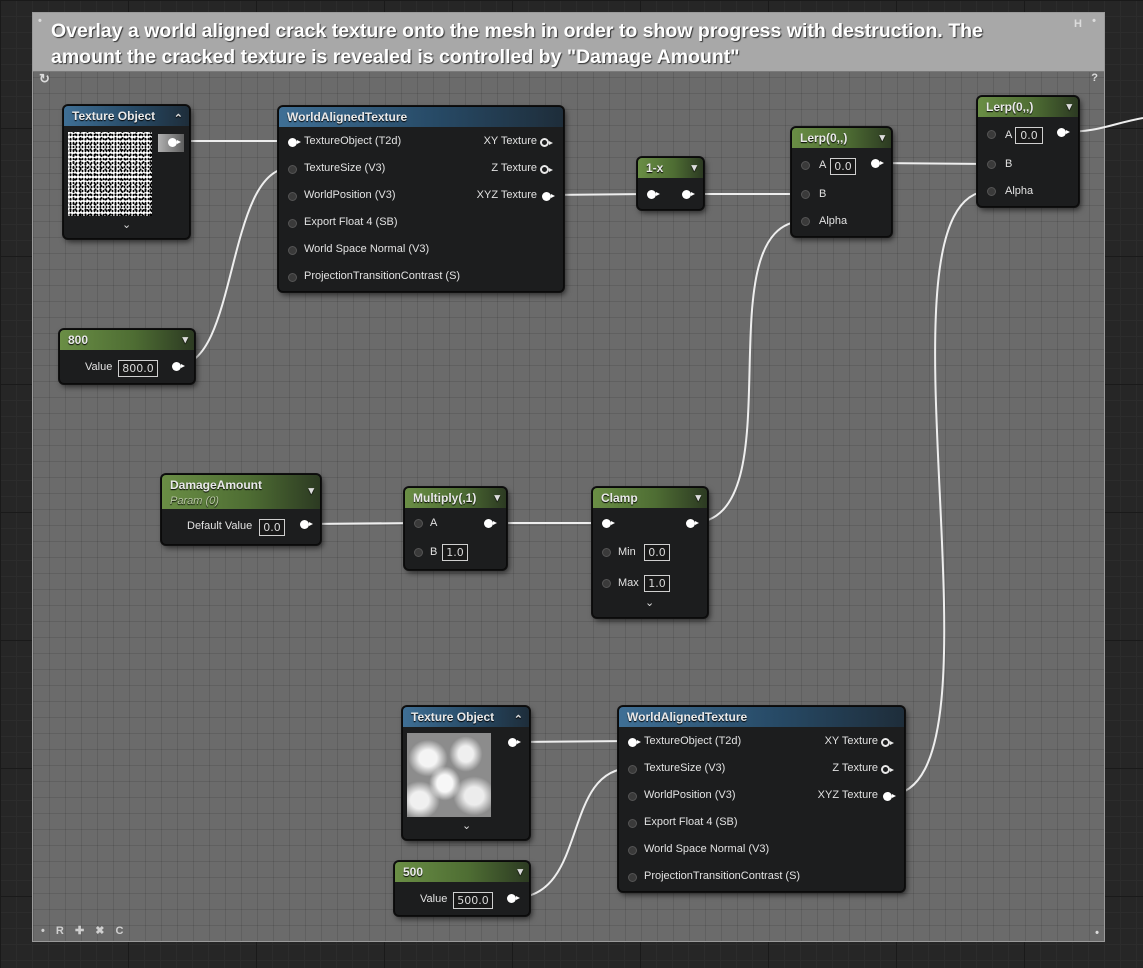 The image size is (1143, 968). Describe the element at coordinates (462, 888) in the screenshot. I see `constant-500-node: 500 ▾ Value 500.0` at that location.